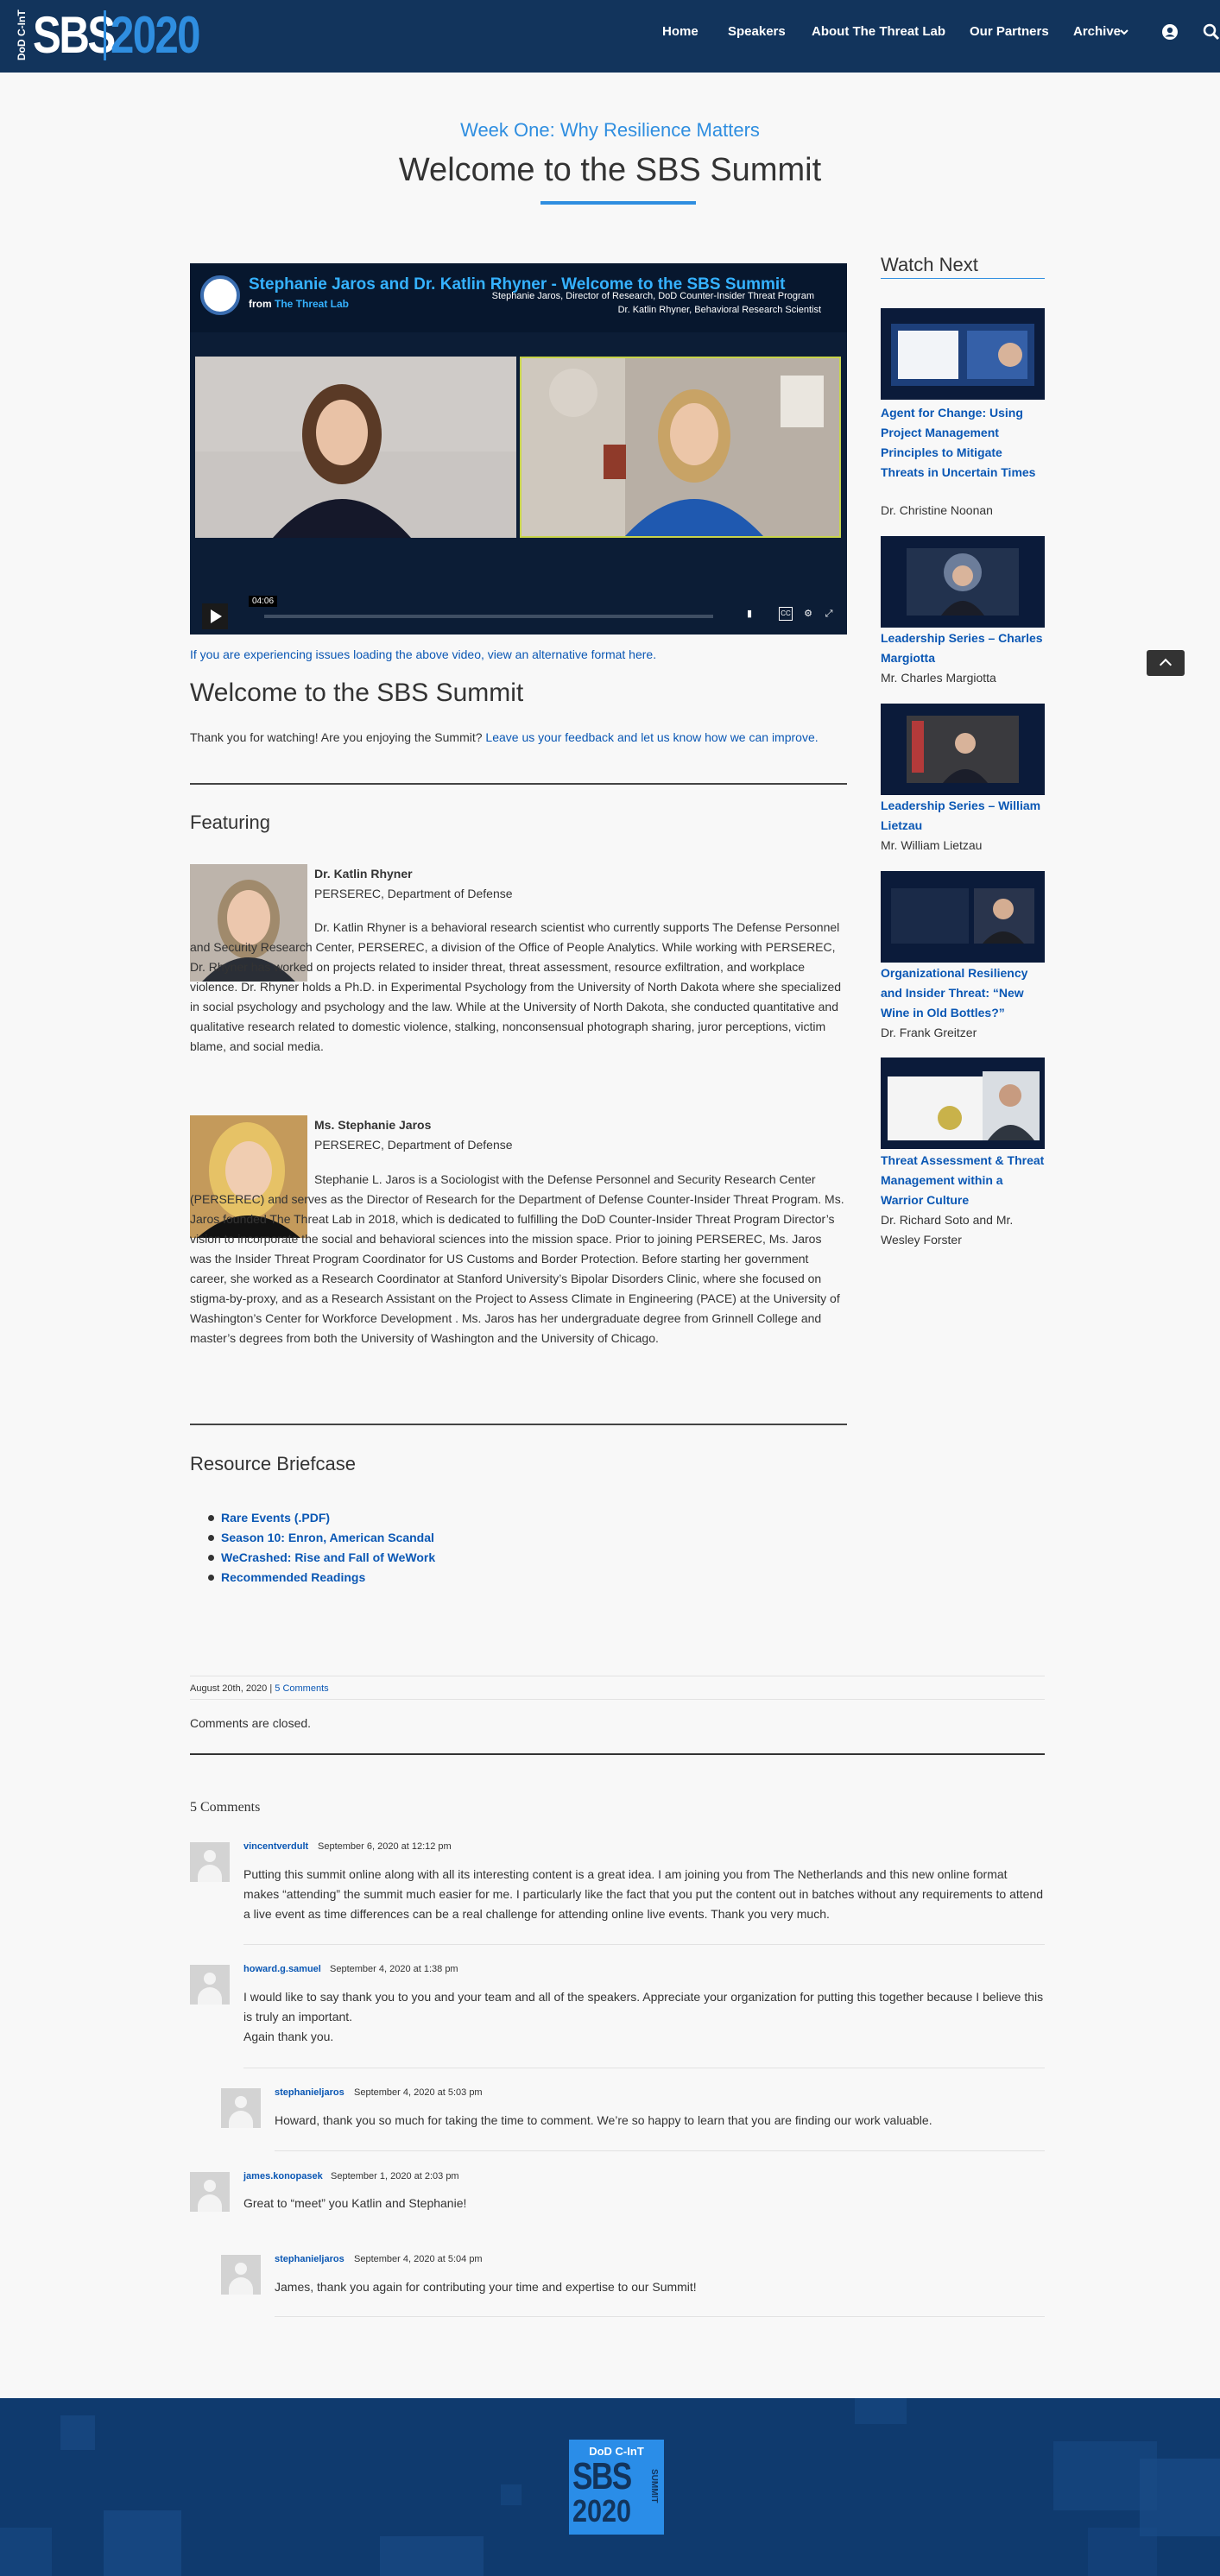  Describe the element at coordinates (263, 601) in the screenshot. I see `video-time: 04:06` at that location.